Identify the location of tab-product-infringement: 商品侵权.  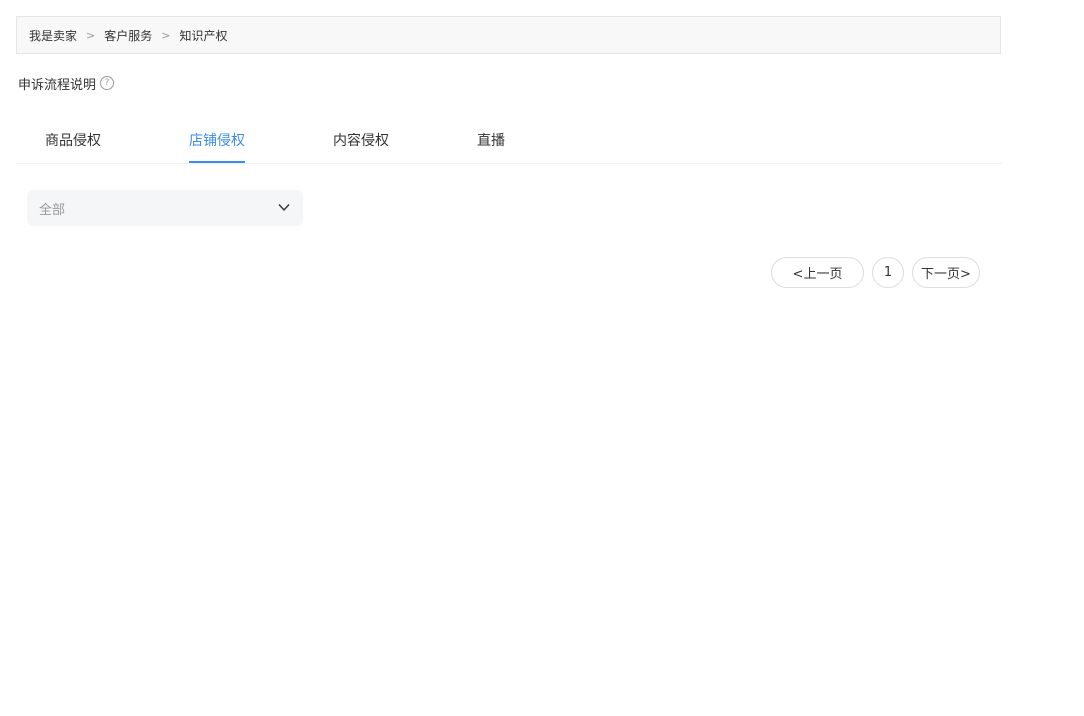
(73, 146).